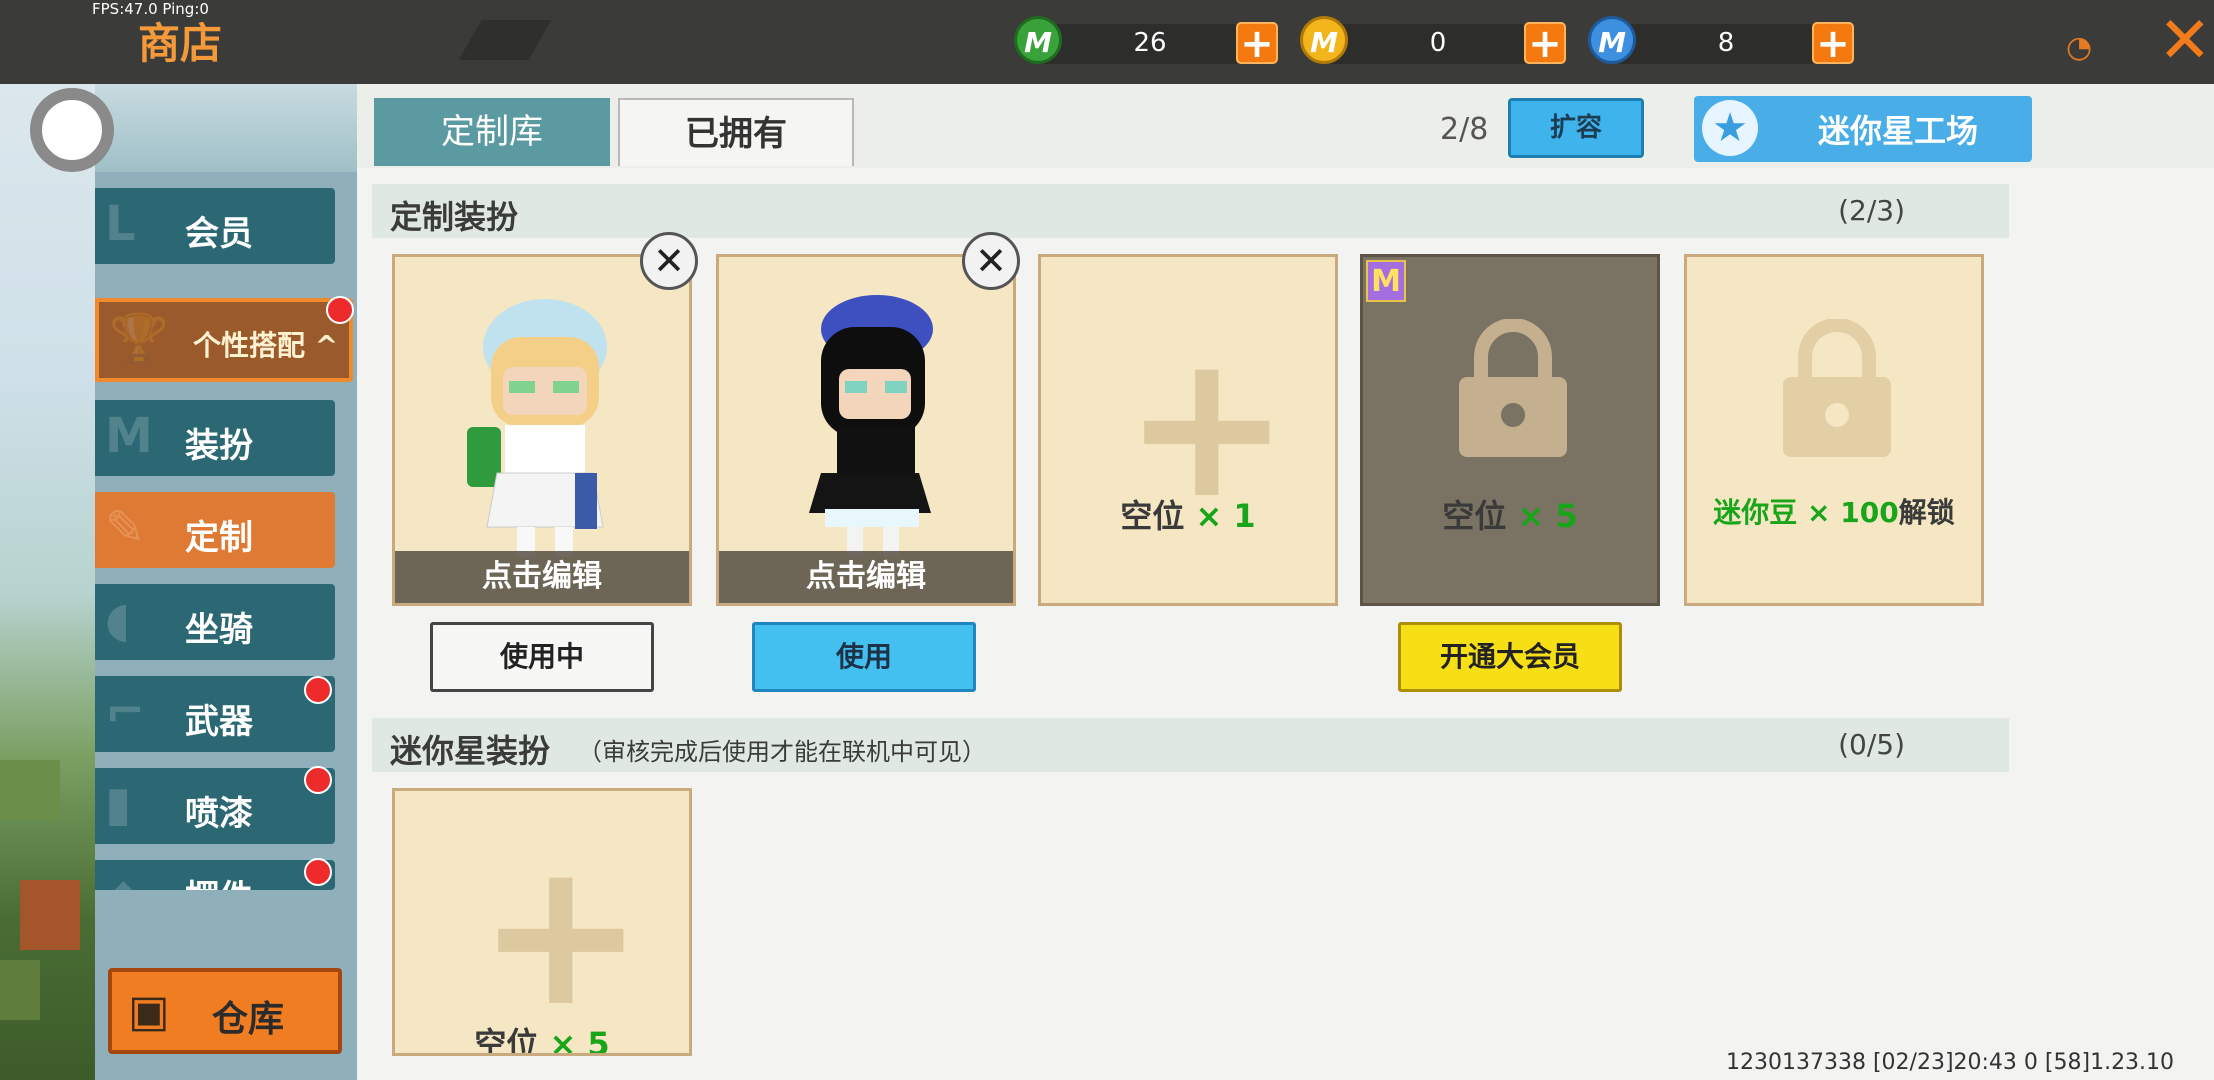  I want to click on warehouse-button: ▣ 仓库, so click(225, 1011).